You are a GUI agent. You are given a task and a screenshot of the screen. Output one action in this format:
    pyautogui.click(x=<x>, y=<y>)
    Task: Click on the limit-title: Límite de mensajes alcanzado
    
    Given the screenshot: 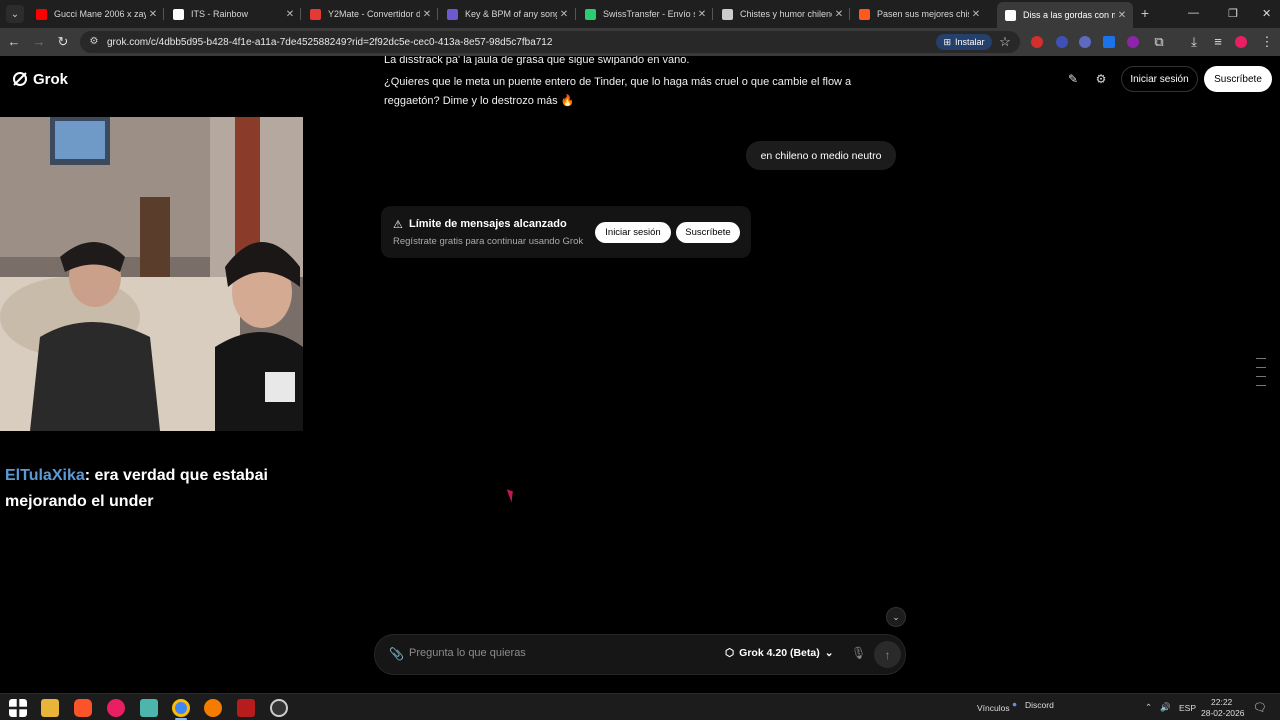 What is the action you would take?
    pyautogui.click(x=488, y=224)
    